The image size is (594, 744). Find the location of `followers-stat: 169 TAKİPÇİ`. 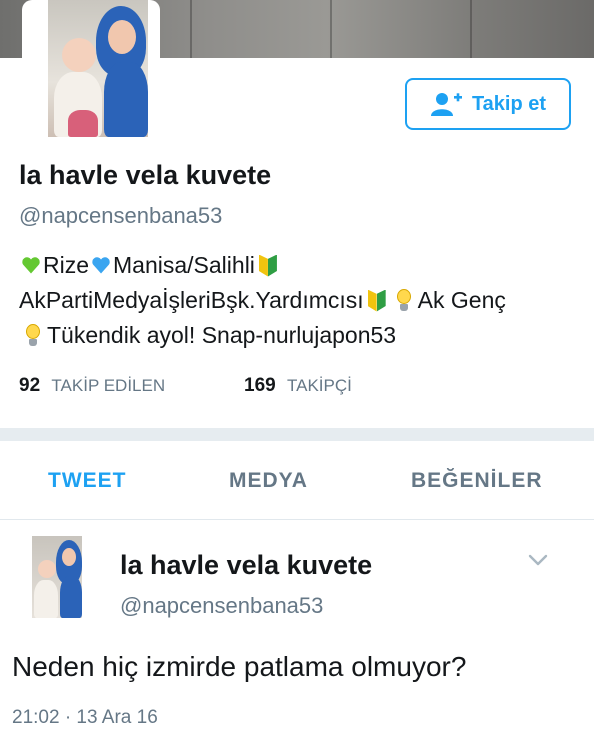

followers-stat: 169 TAKİPÇİ is located at coordinates (298, 386).